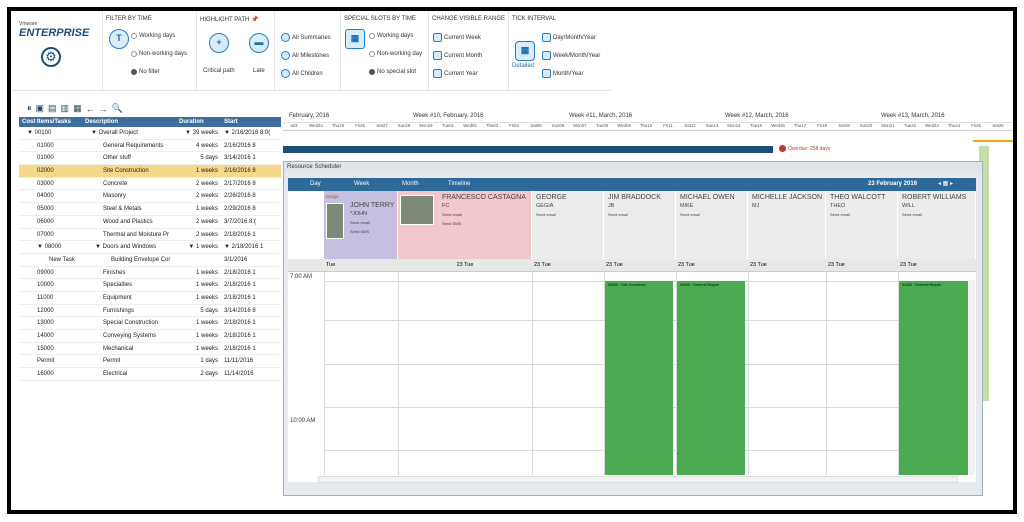  I want to click on arrow-right-icon: →, so click(103, 109).